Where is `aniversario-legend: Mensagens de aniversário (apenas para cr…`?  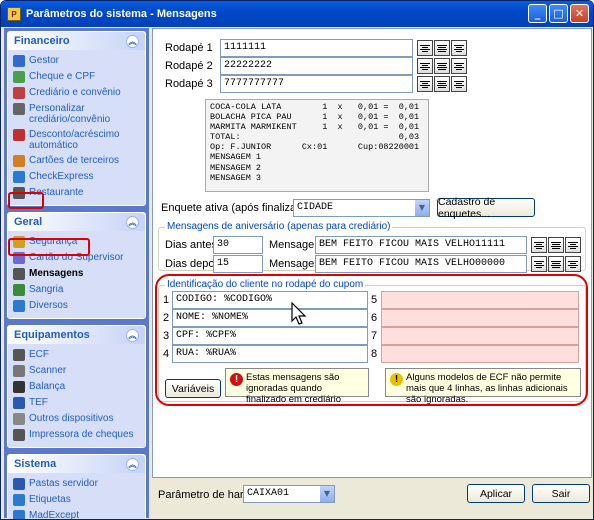 aniversario-legend: Mensagens de aniversário (apenas para cr… is located at coordinates (279, 226).